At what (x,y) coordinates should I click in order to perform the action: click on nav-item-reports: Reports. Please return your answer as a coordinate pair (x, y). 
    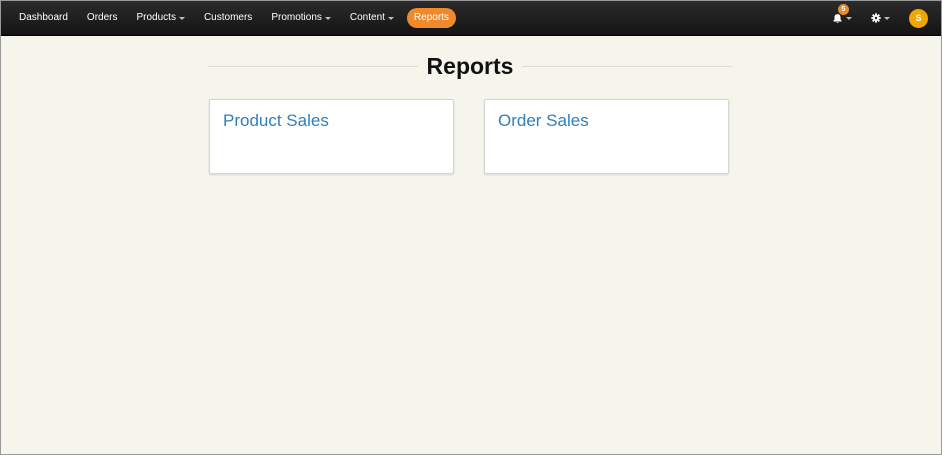
    Looking at the image, I should click on (431, 18).